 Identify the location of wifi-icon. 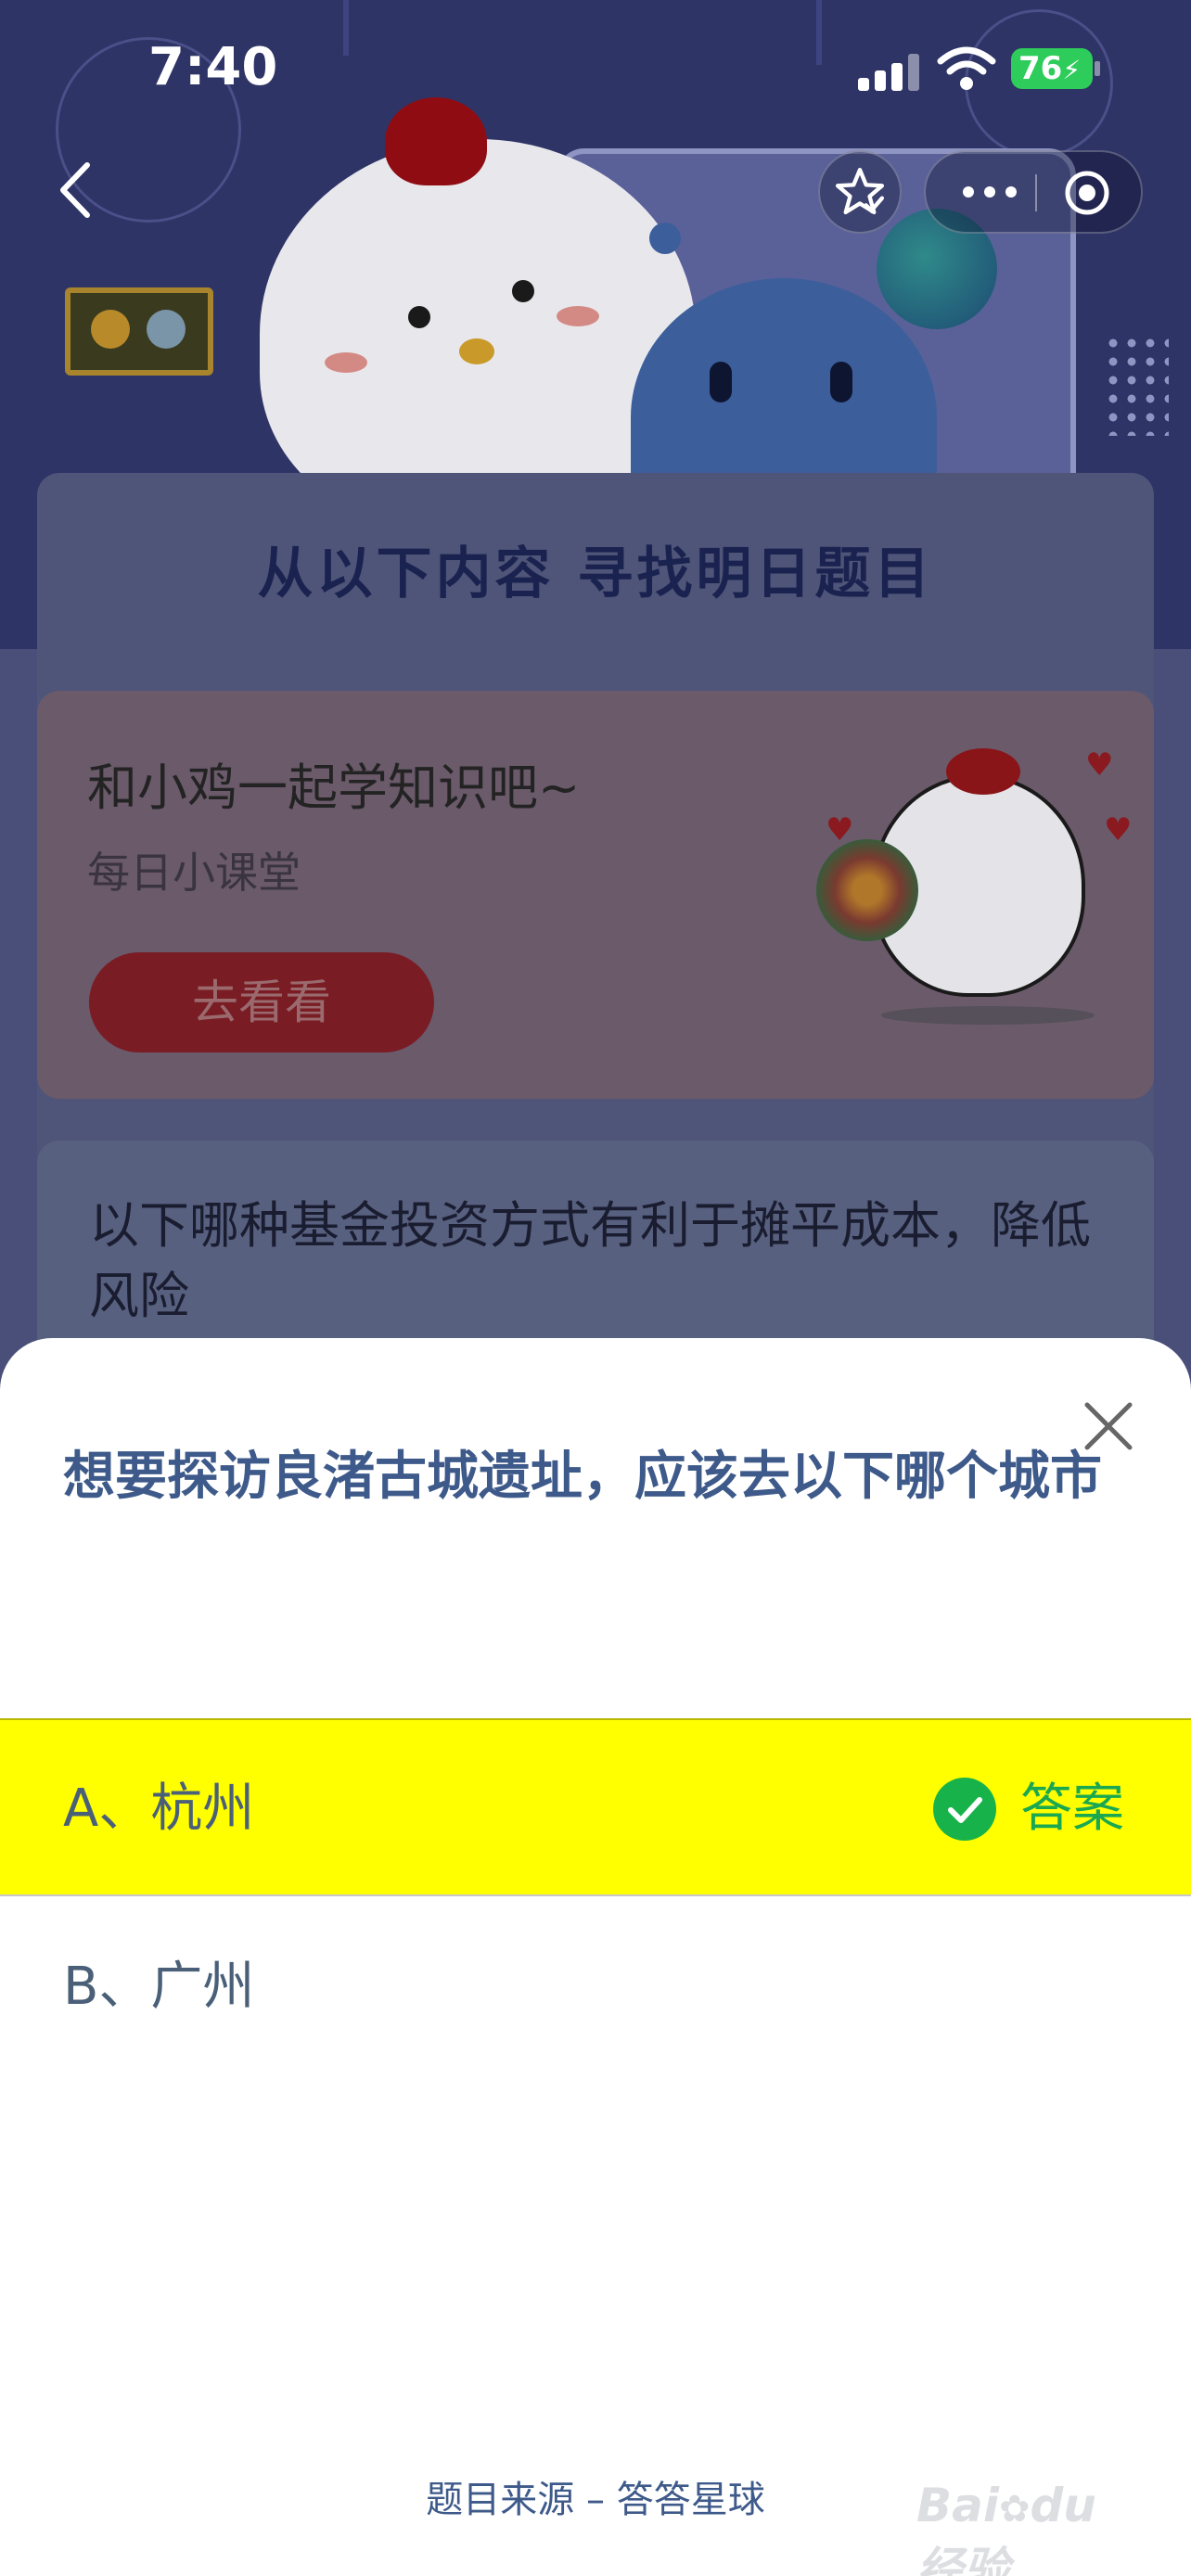
(966, 68).